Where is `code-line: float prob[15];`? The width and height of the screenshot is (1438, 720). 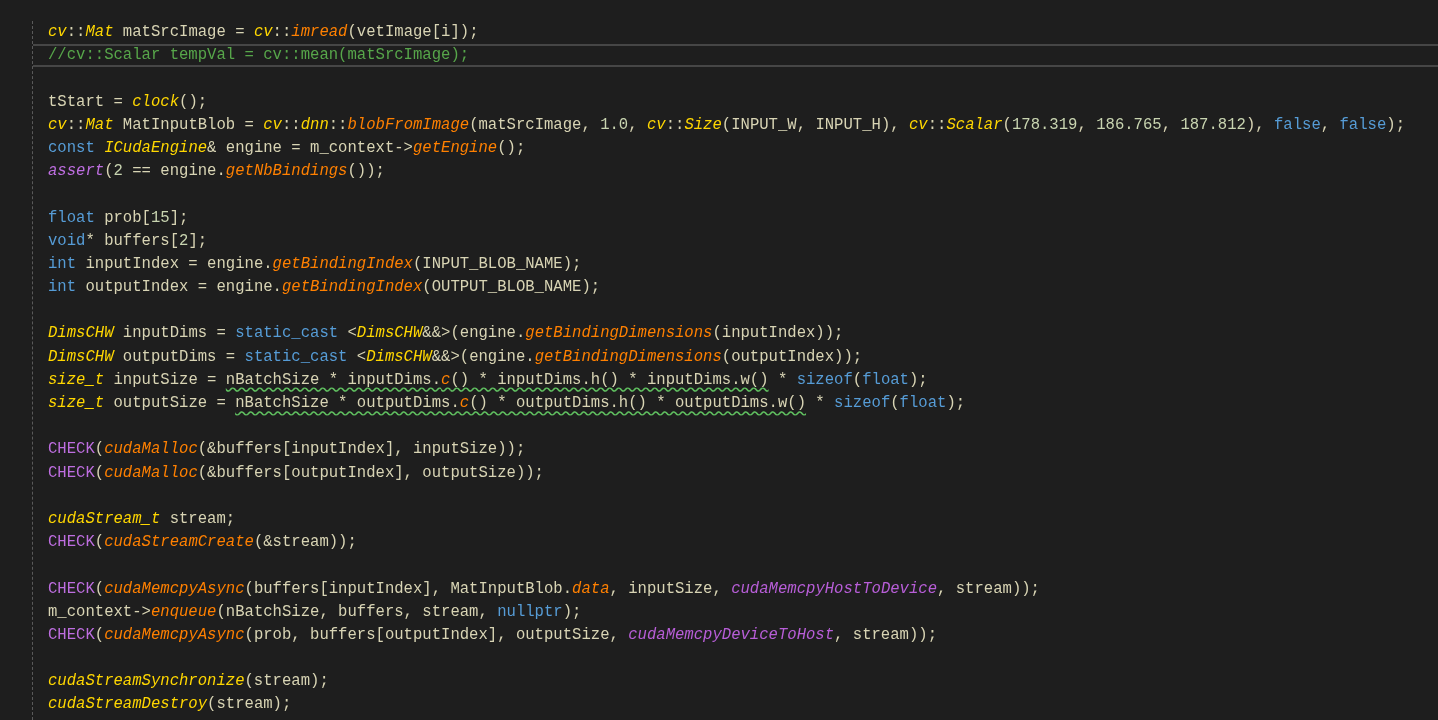 code-line: float prob[15]; is located at coordinates (118, 218).